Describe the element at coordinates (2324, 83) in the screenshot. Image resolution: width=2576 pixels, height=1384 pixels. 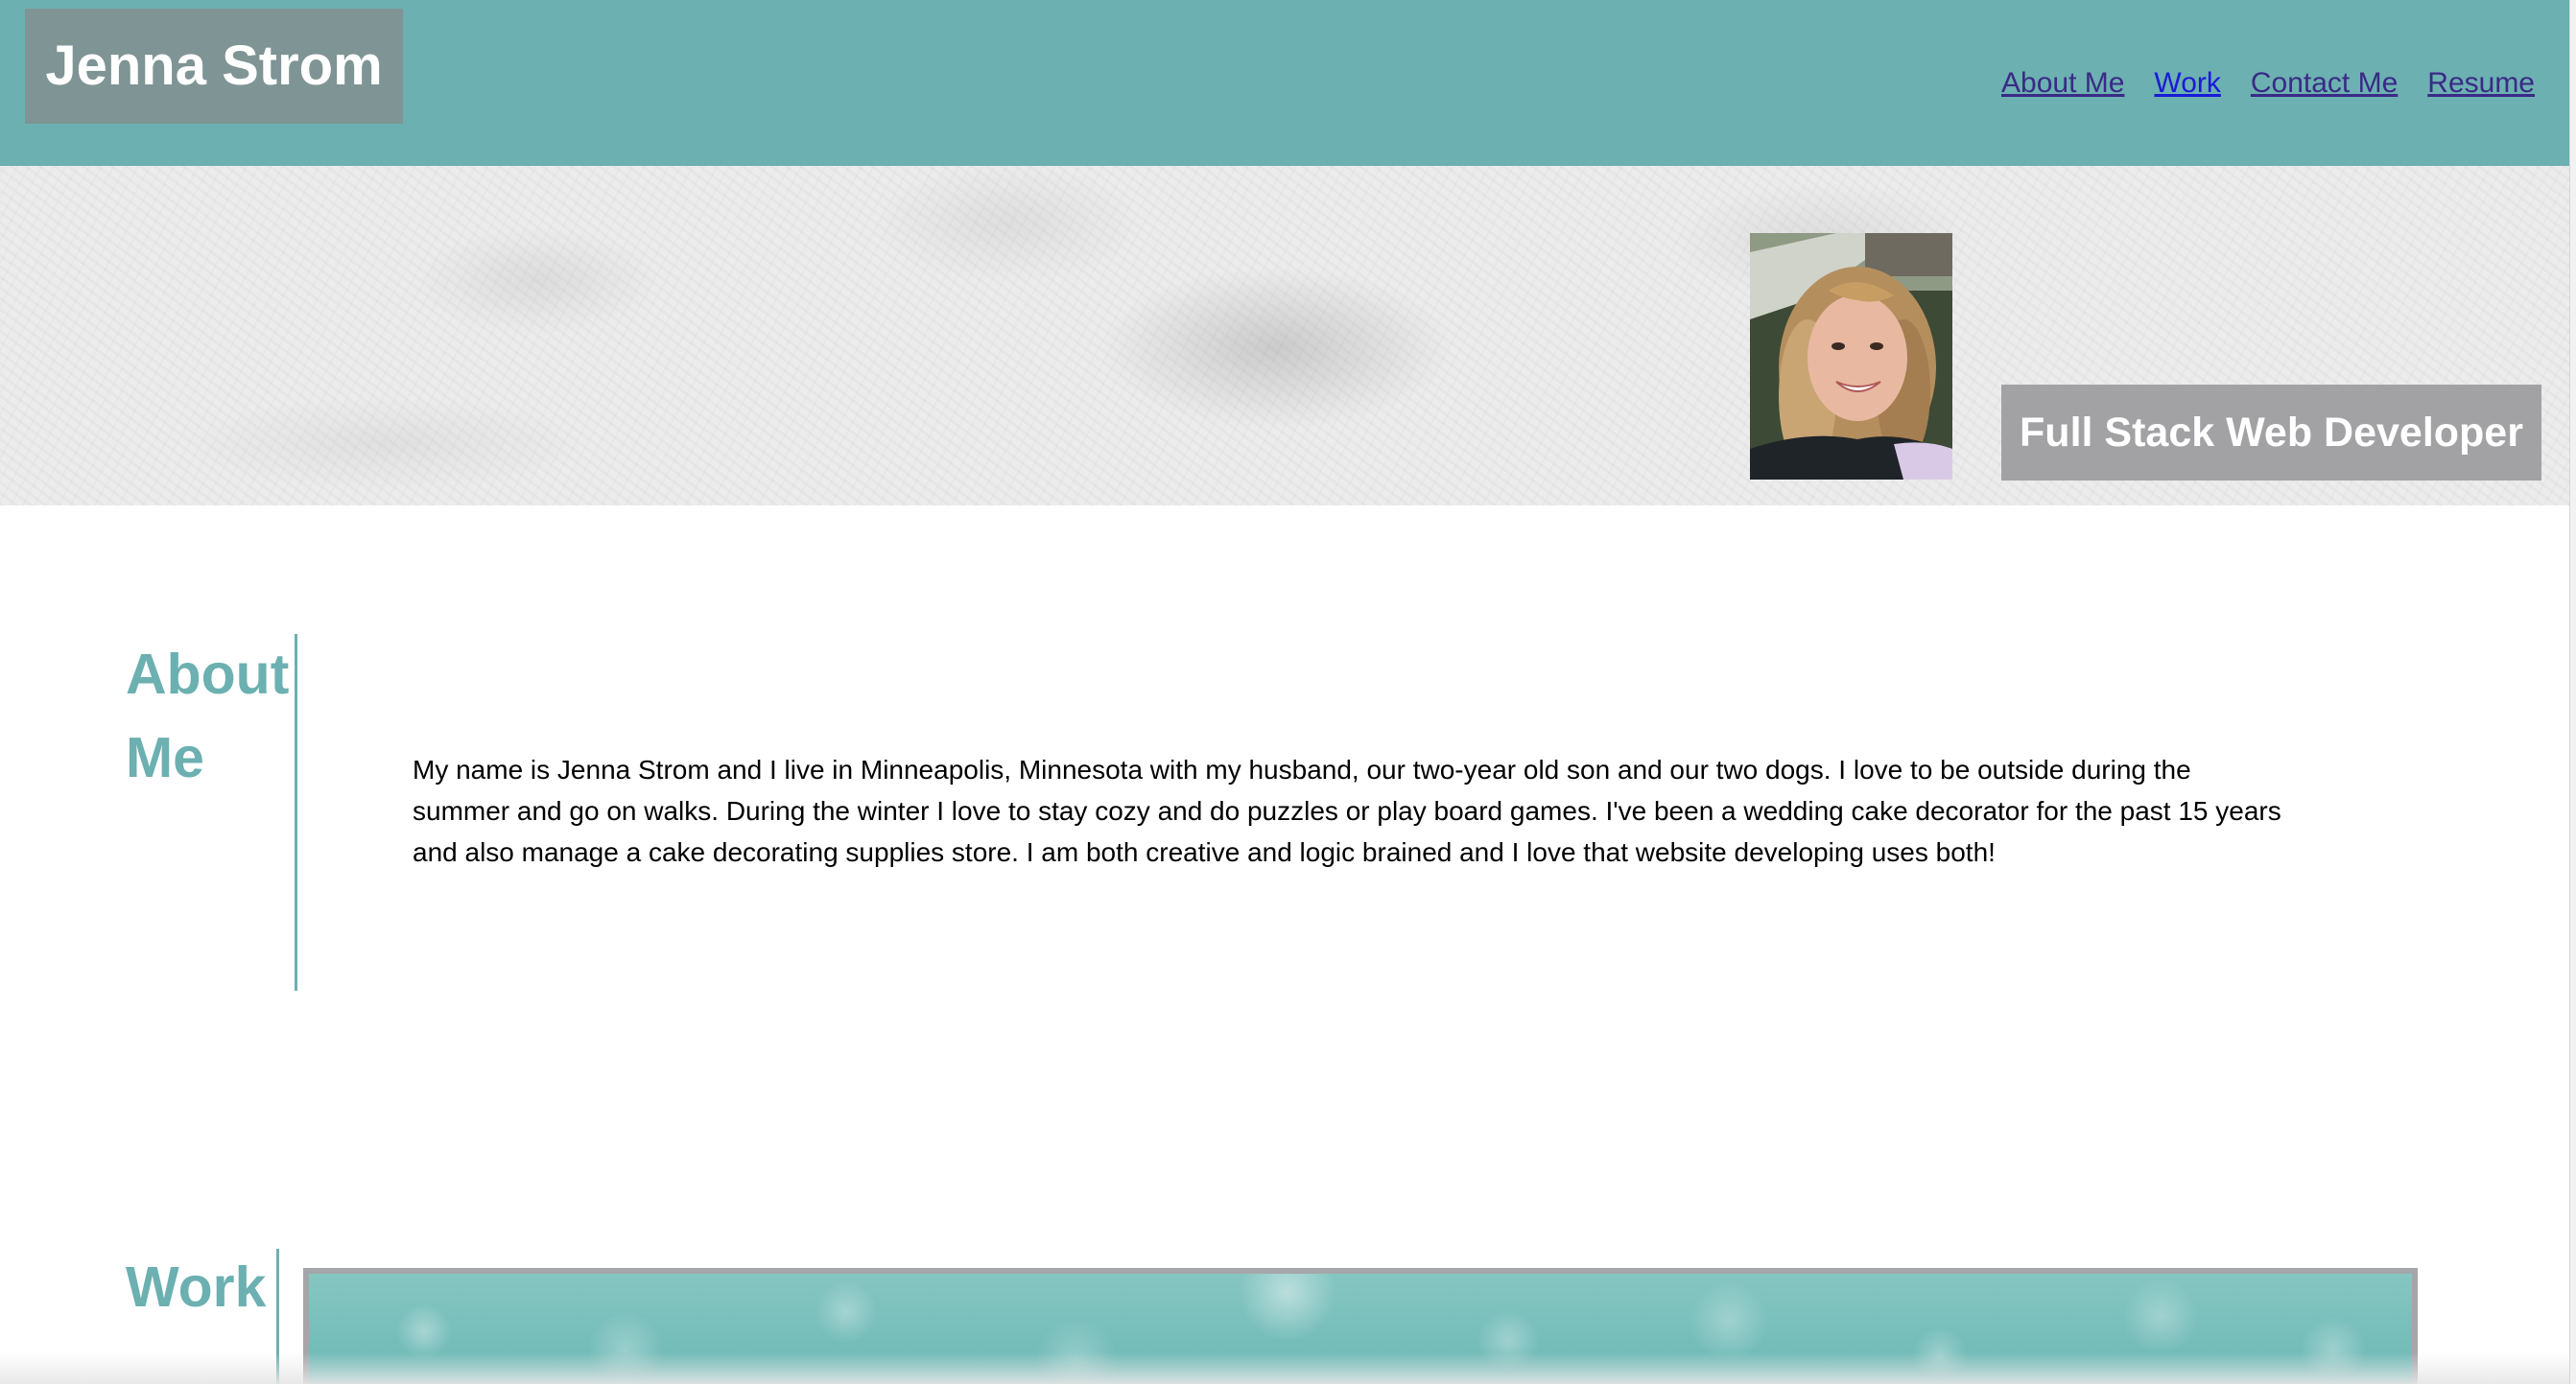
I see `nav-link-contact-me: Contact Me` at that location.